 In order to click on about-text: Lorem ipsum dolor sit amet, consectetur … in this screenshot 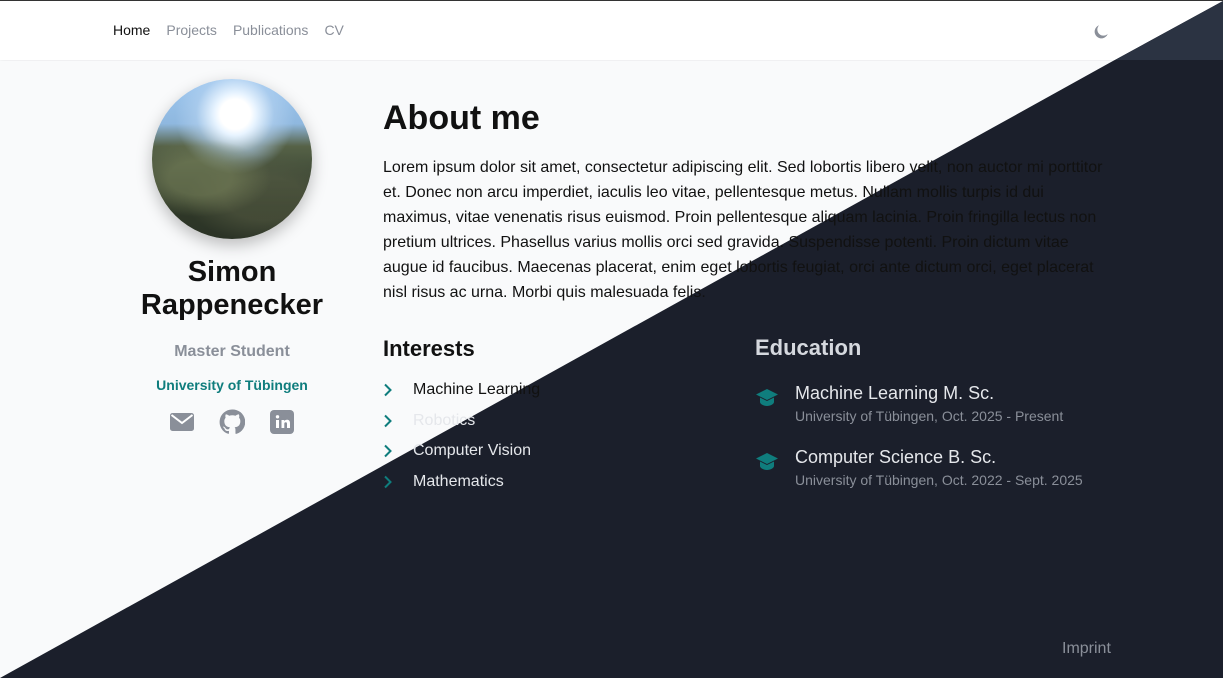, I will do `click(743, 230)`.